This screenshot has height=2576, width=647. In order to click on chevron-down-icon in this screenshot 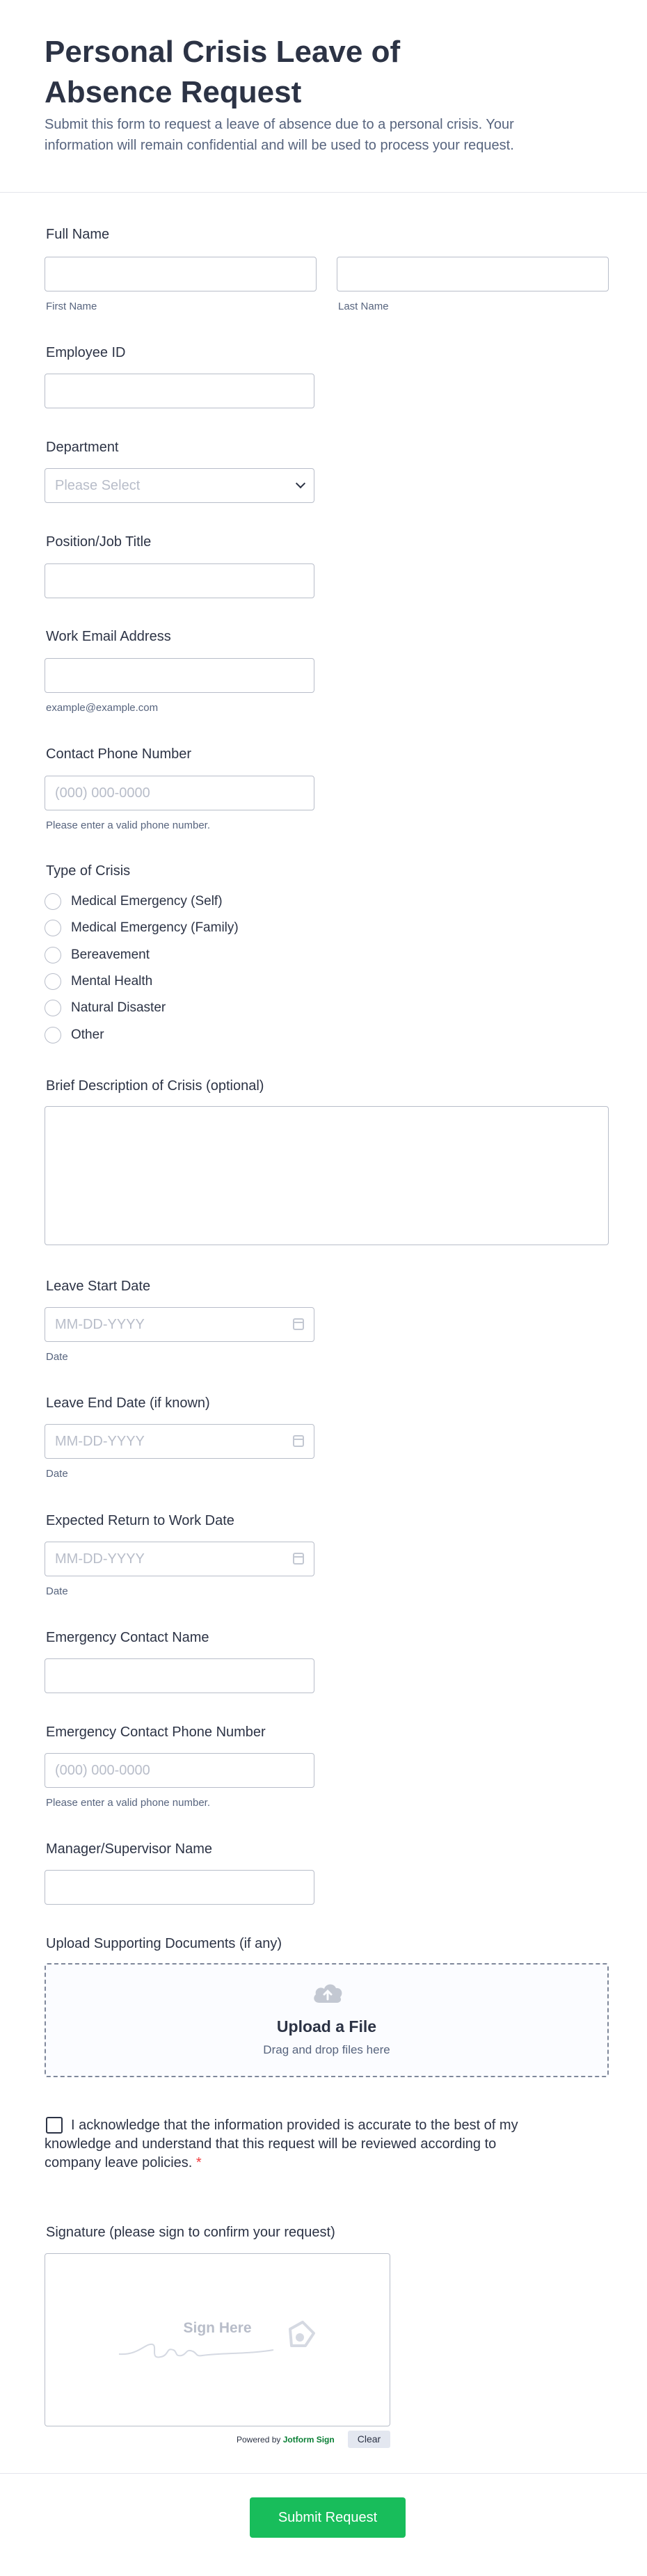, I will do `click(300, 483)`.